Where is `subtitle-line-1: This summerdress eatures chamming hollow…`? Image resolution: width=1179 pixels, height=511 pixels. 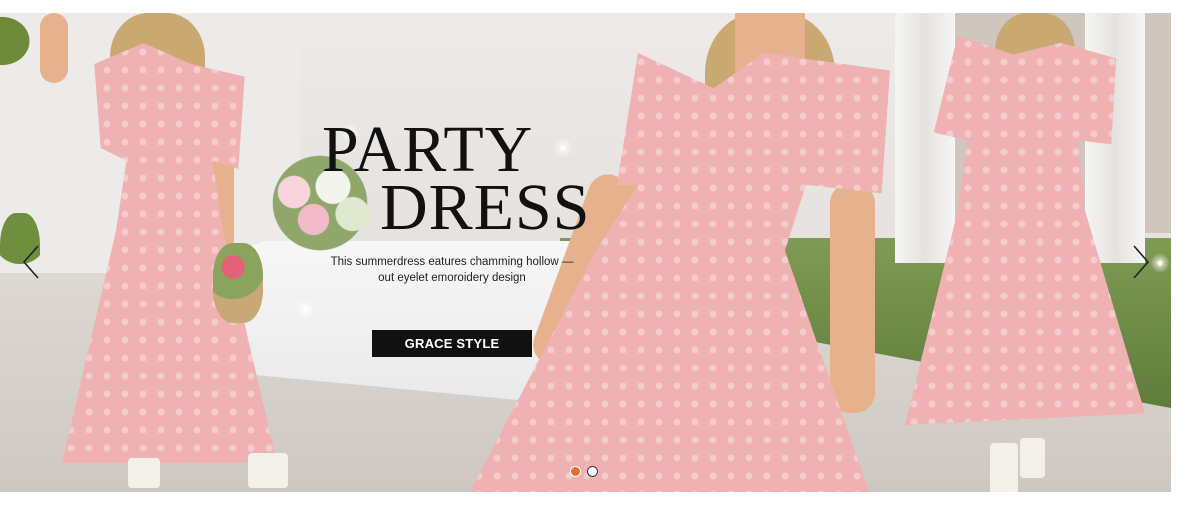 subtitle-line-1: This summerdress eatures chamming hollow… is located at coordinates (452, 262).